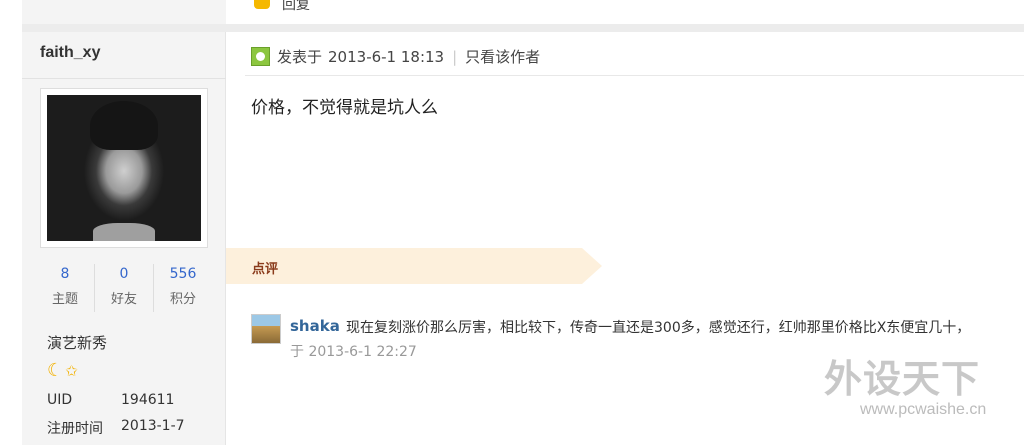  Describe the element at coordinates (70, 53) in the screenshot. I see `author-username: faith_xy` at that location.